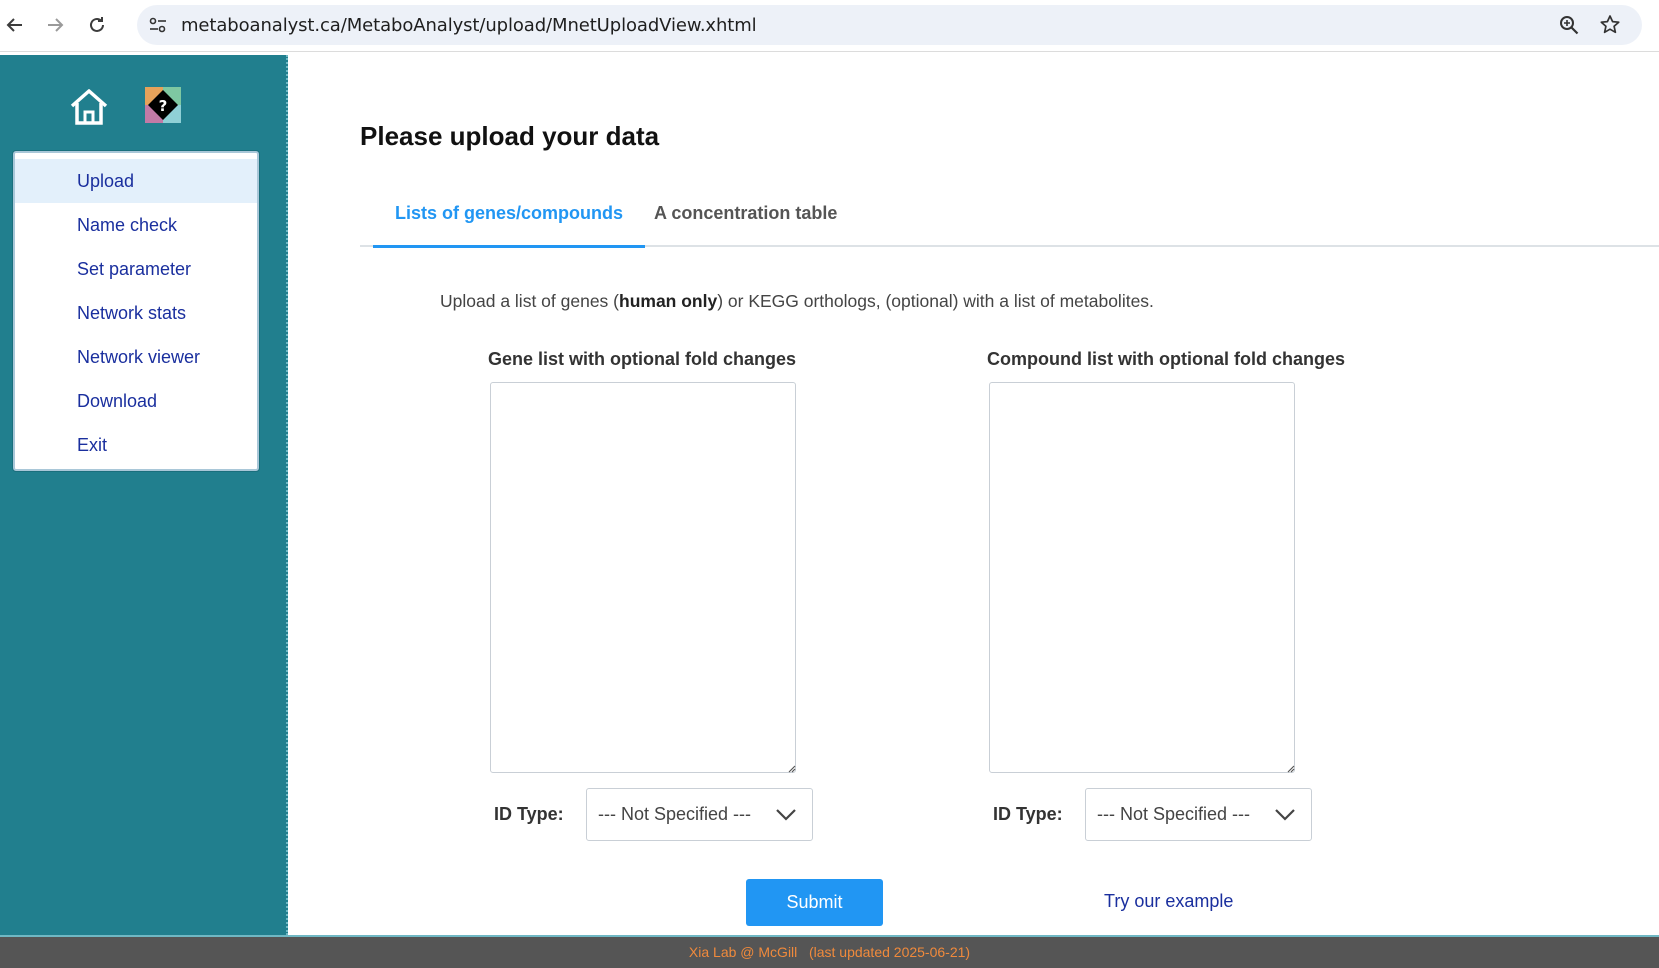 The image size is (1659, 968). Describe the element at coordinates (509, 215) in the screenshot. I see `tab-lists: Lists of genes/compounds` at that location.